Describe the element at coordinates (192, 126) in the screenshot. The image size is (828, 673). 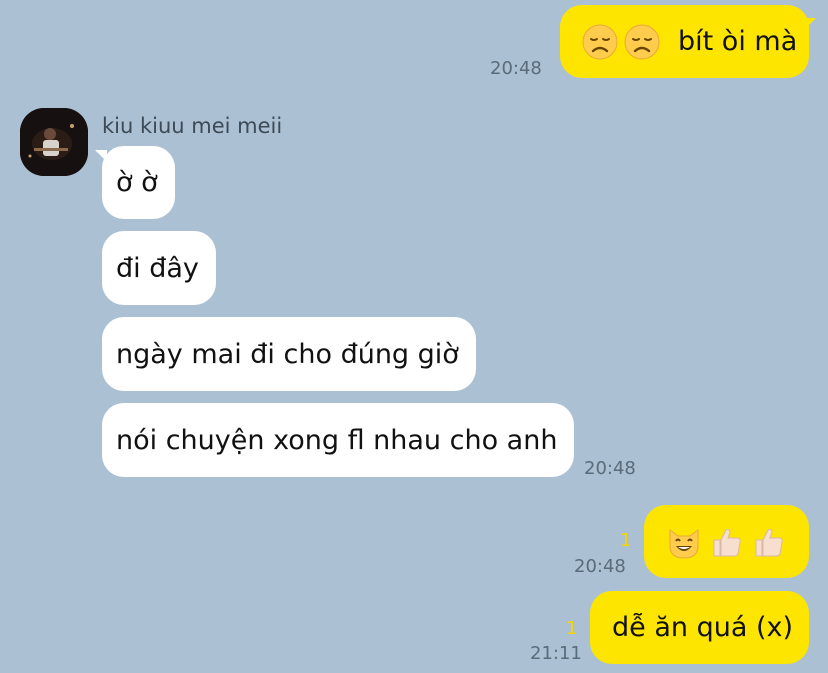
I see `sender-name: kiu kiuu mei meii` at that location.